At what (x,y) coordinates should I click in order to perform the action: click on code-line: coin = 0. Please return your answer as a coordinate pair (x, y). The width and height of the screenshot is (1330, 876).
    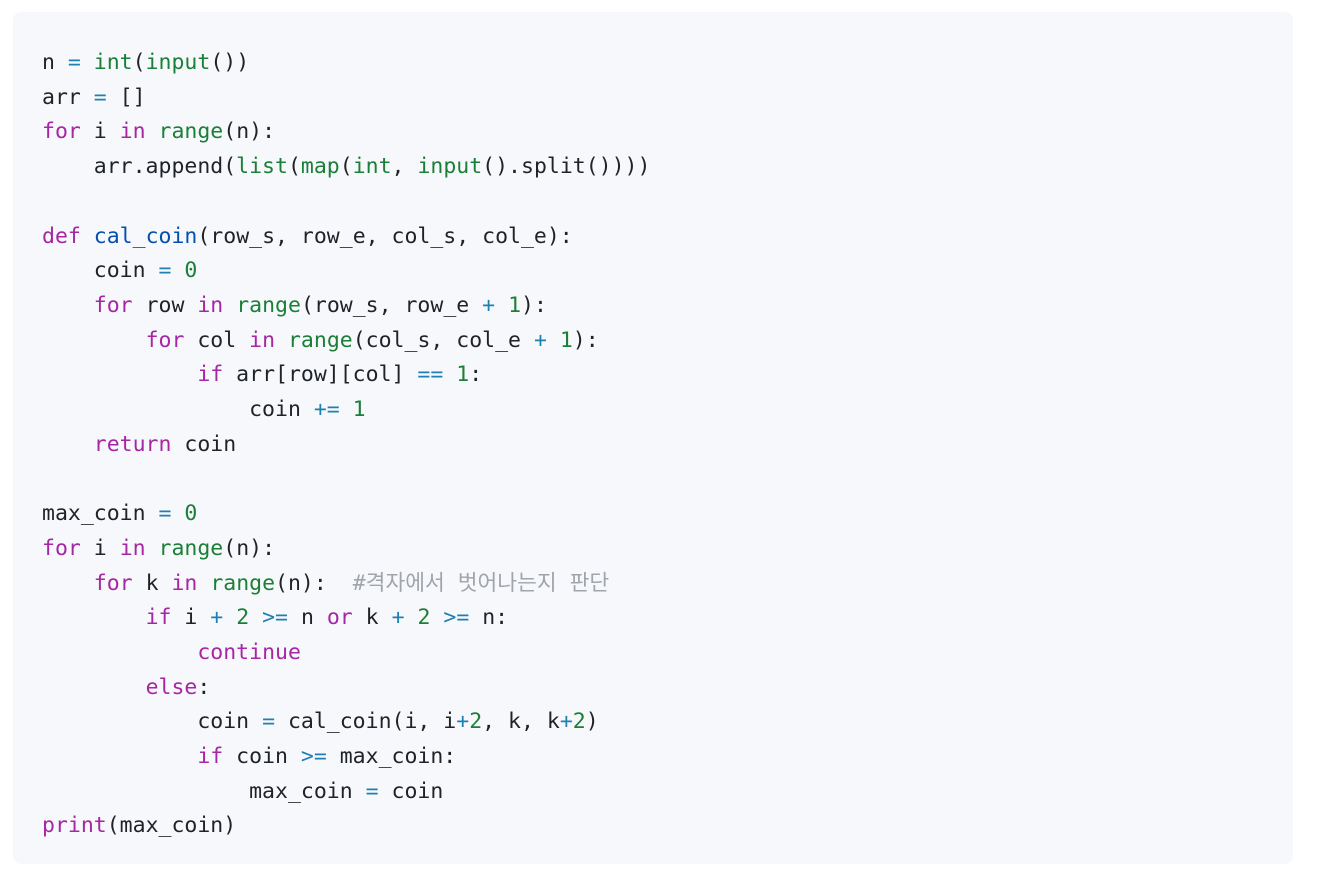
    Looking at the image, I should click on (120, 271).